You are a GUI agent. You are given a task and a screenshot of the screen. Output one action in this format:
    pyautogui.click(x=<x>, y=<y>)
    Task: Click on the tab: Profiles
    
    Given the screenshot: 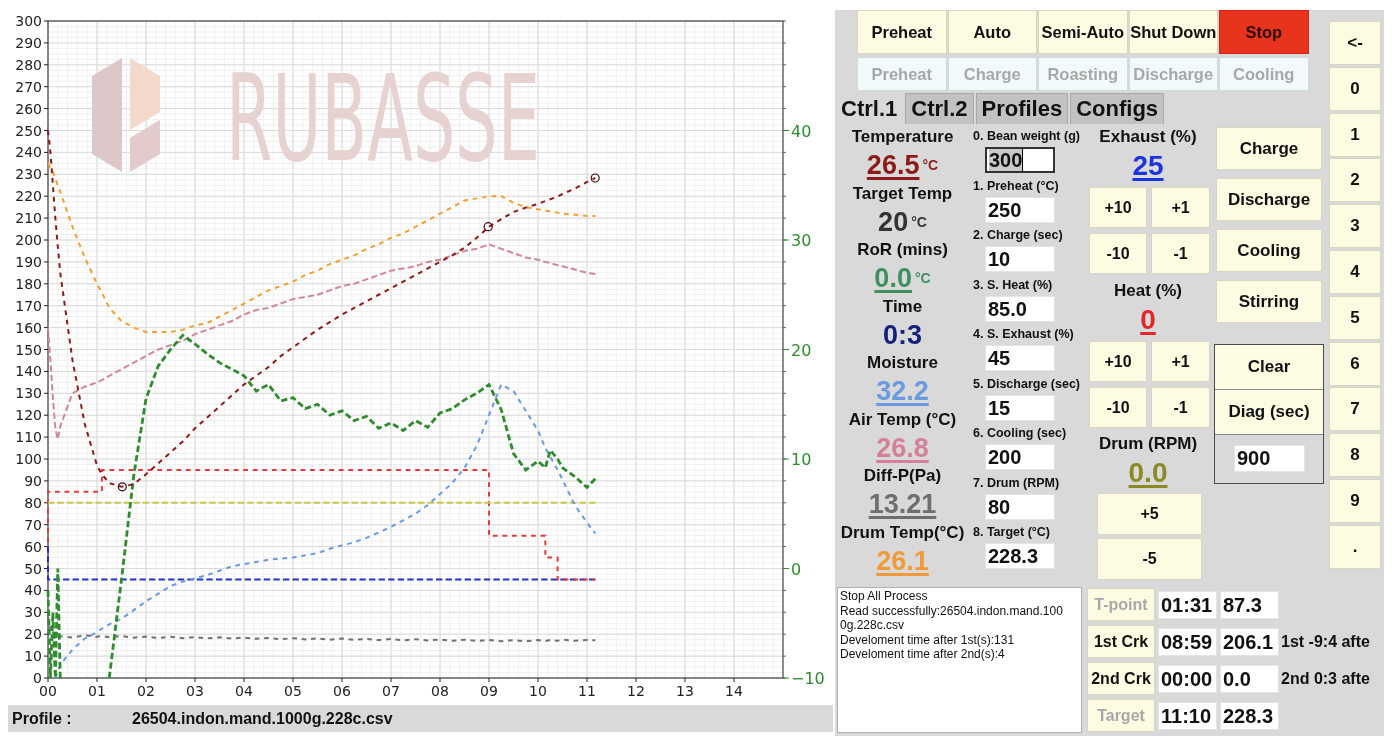 What is the action you would take?
    pyautogui.click(x=1022, y=108)
    